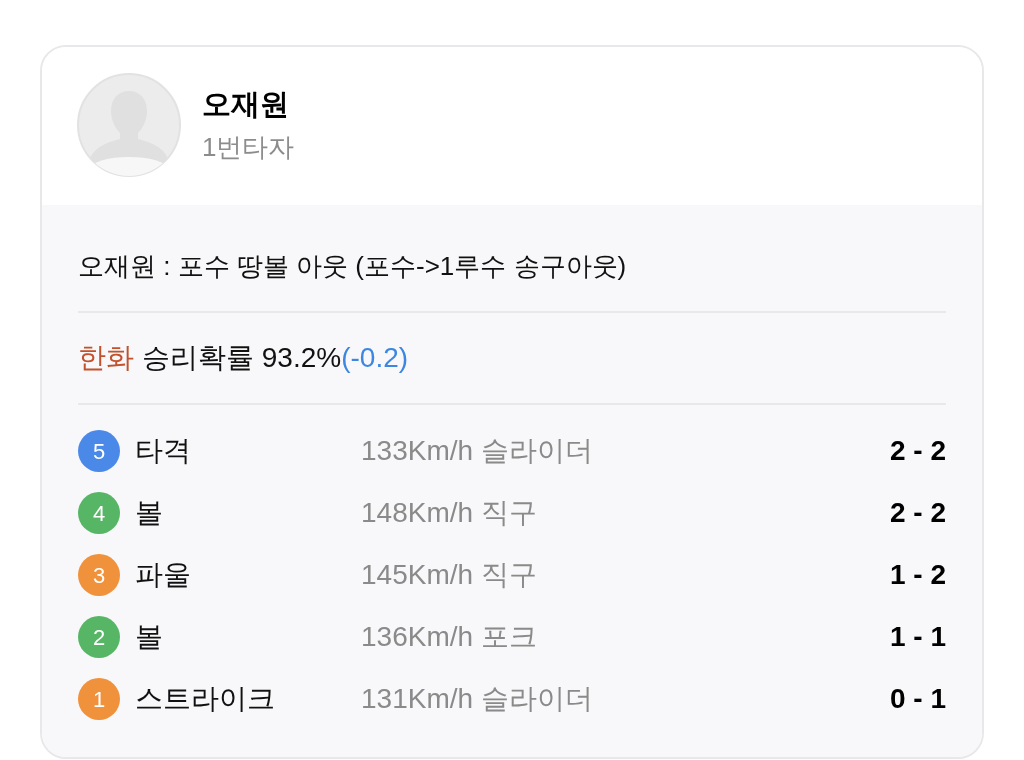 Image resolution: width=1024 pixels, height=760 pixels. Describe the element at coordinates (917, 699) in the screenshot. I see `ball-strike-count: 0 - 1` at that location.